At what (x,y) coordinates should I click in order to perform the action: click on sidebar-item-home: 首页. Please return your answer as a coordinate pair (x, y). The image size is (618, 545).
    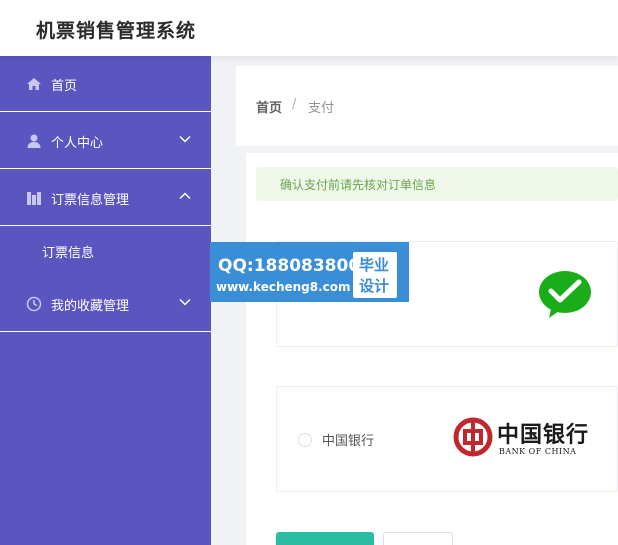
    Looking at the image, I should click on (105, 84).